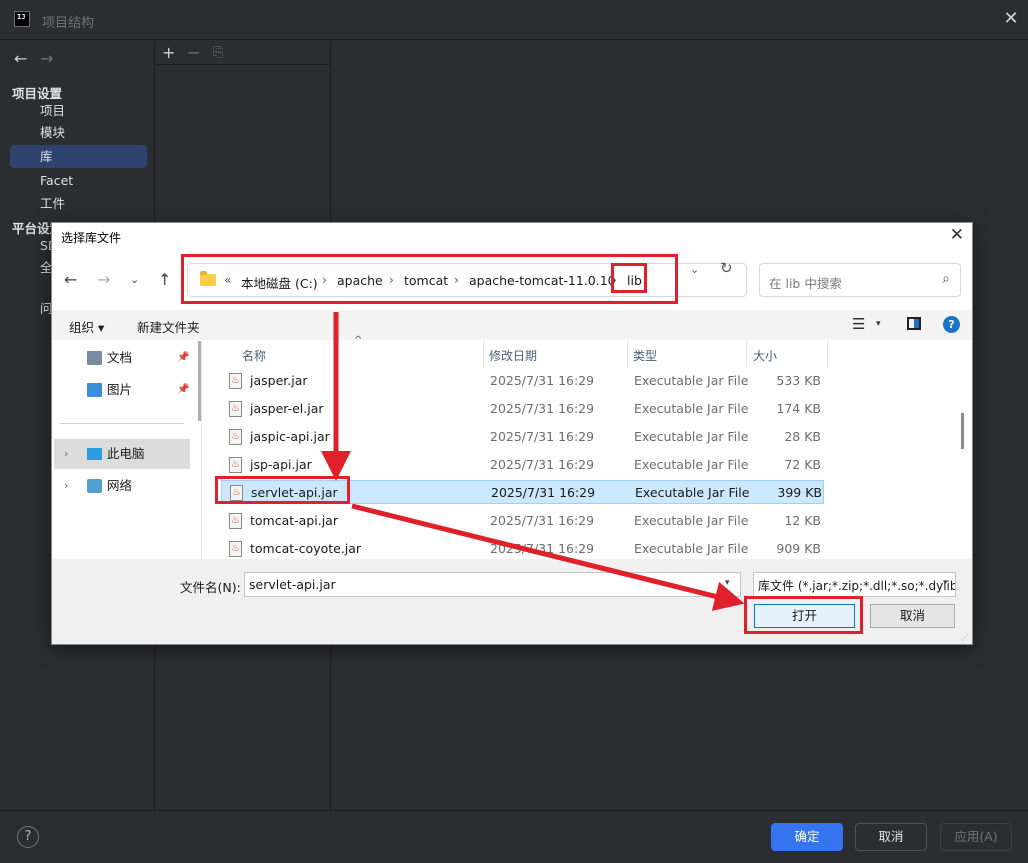  Describe the element at coordinates (854, 584) in the screenshot. I see `file-type-select: 库文件 (*.jar;*.zip;*.dll;*.so;*.dylib)` at that location.